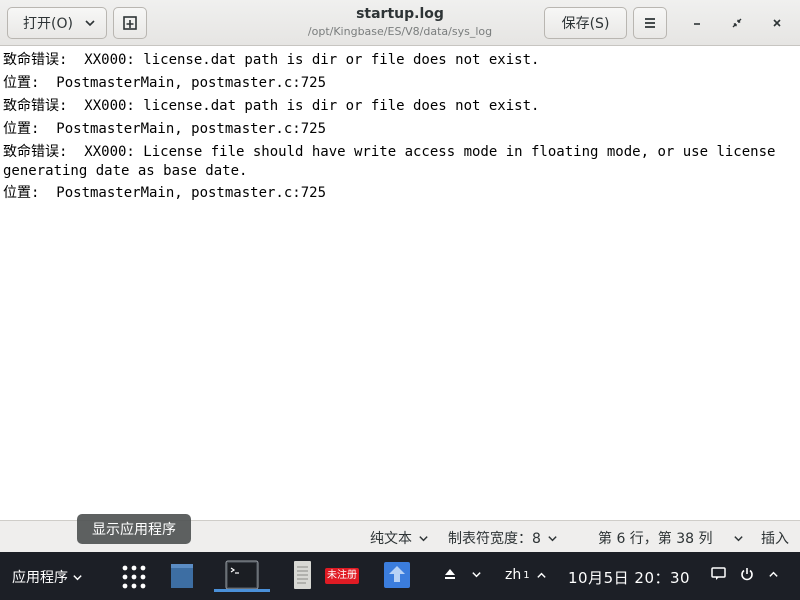 The image size is (800, 600). What do you see at coordinates (629, 577) in the screenshot?
I see `clock: 10月5日 20：30` at bounding box center [629, 577].